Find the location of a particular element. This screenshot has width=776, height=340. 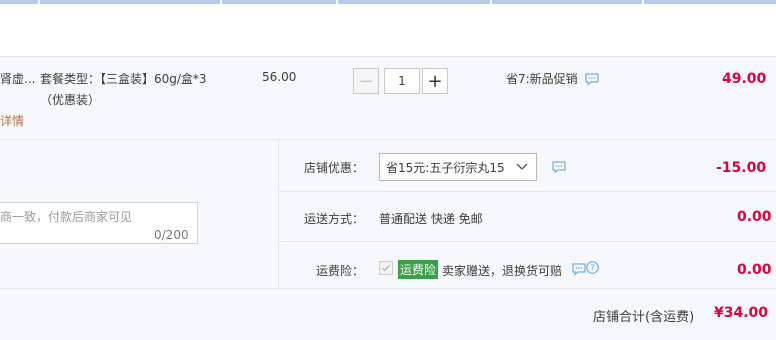

shop-total-amount: ¥34.00 is located at coordinates (741, 313).